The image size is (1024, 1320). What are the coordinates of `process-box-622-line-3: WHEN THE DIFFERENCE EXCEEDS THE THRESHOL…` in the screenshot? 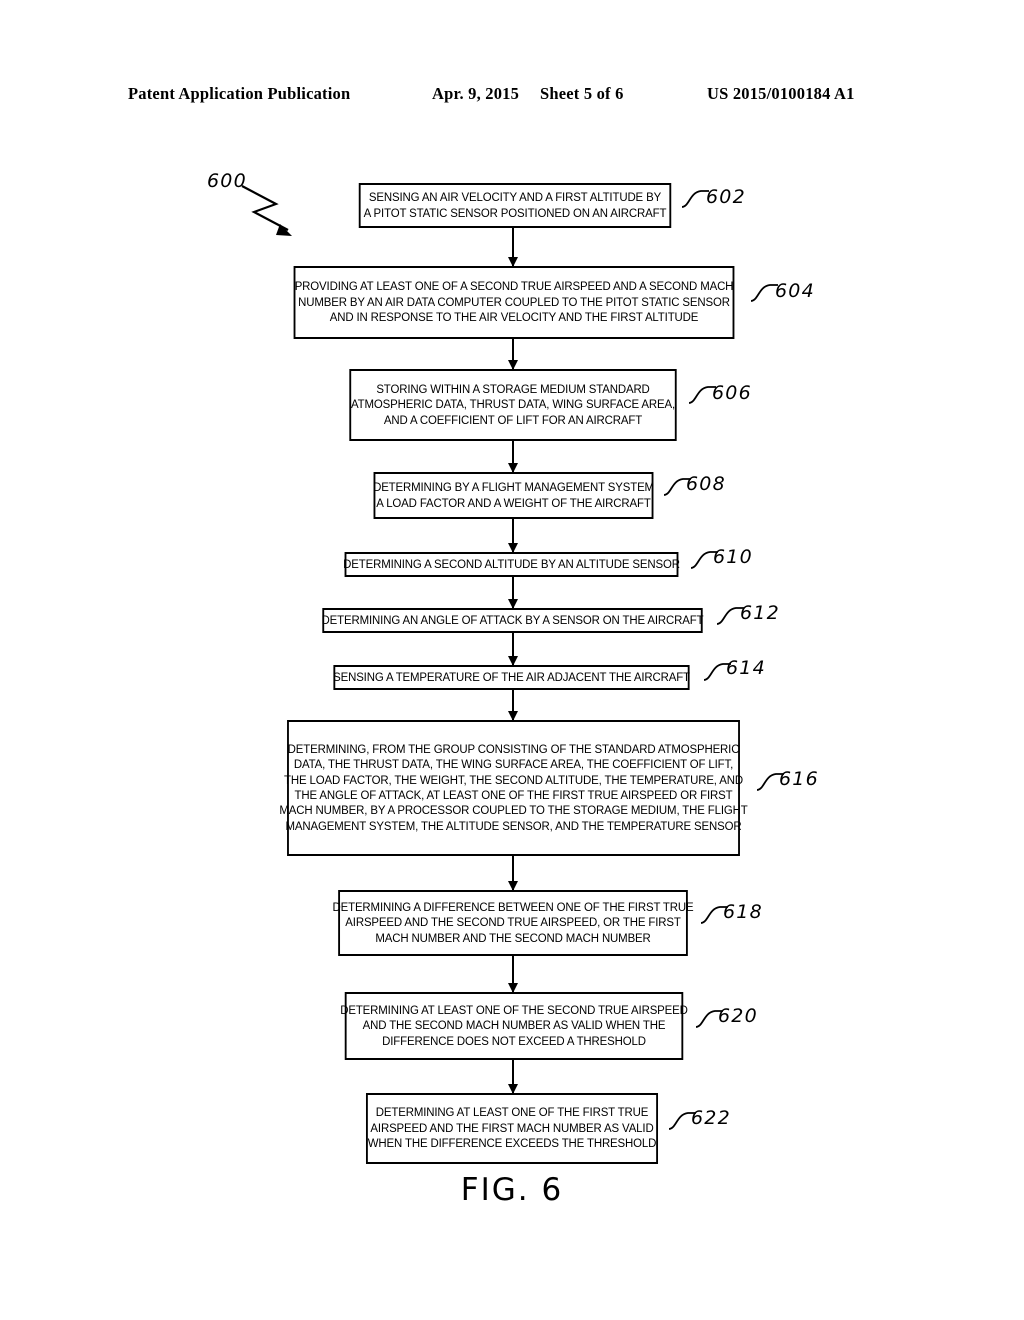 It's located at (512, 1143).